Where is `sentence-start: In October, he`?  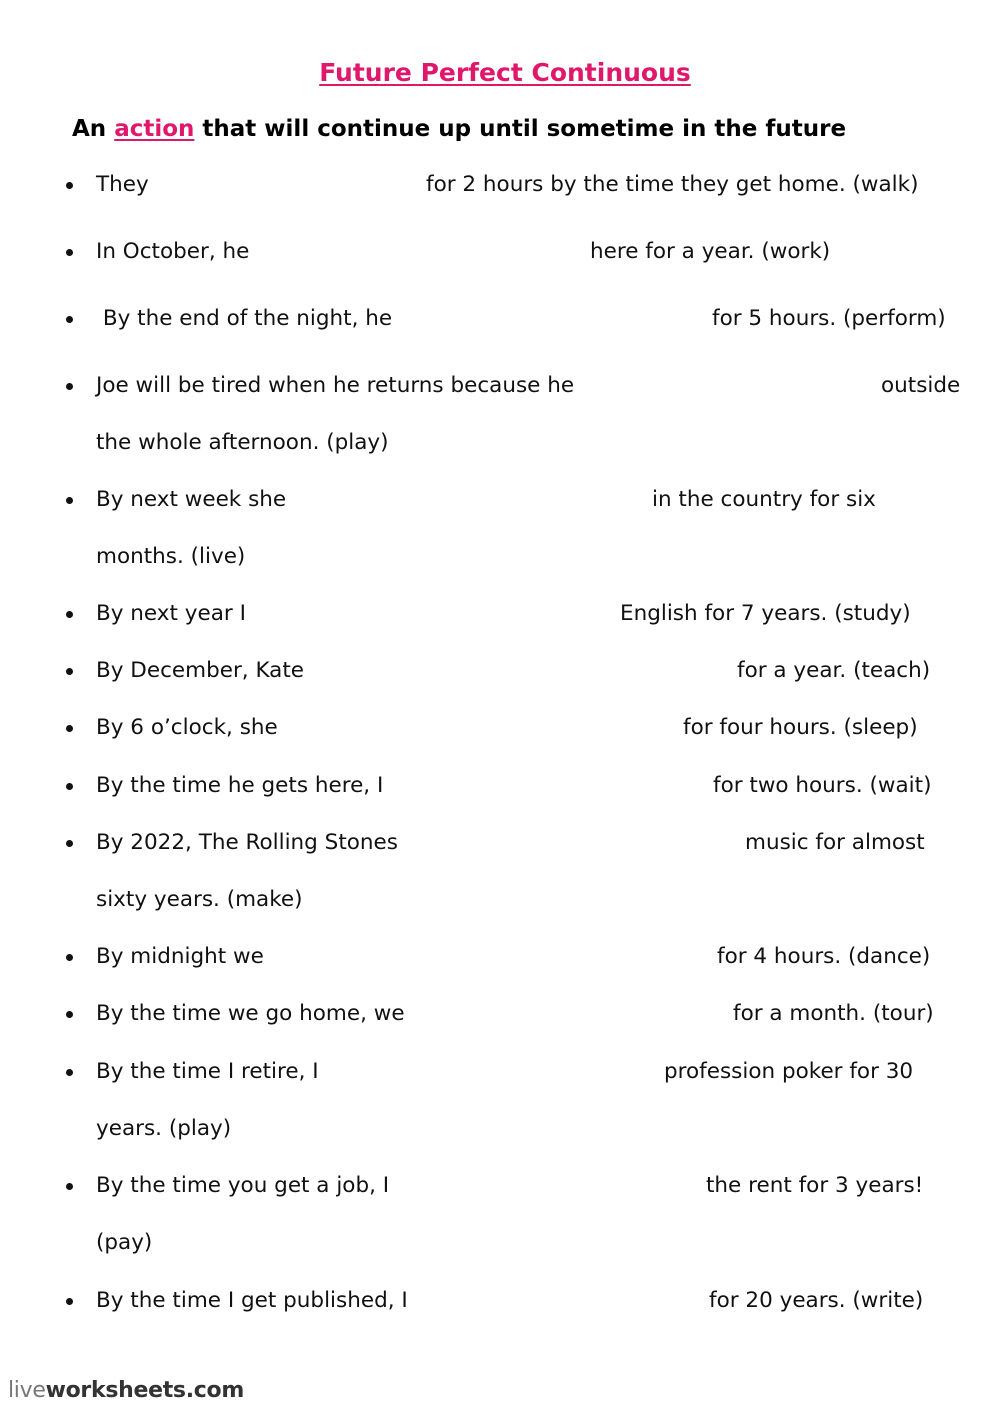
sentence-start: In October, he is located at coordinates (173, 251).